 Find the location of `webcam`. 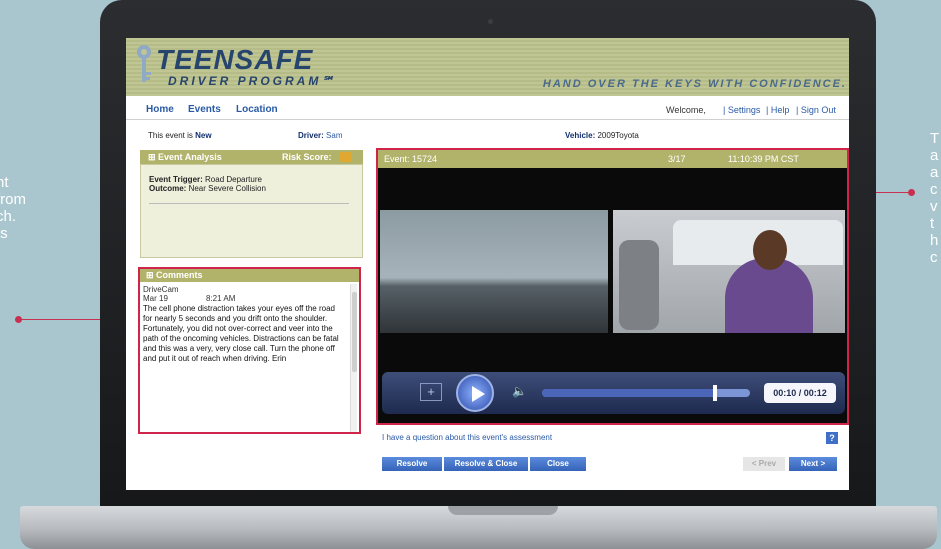

webcam is located at coordinates (490, 21).